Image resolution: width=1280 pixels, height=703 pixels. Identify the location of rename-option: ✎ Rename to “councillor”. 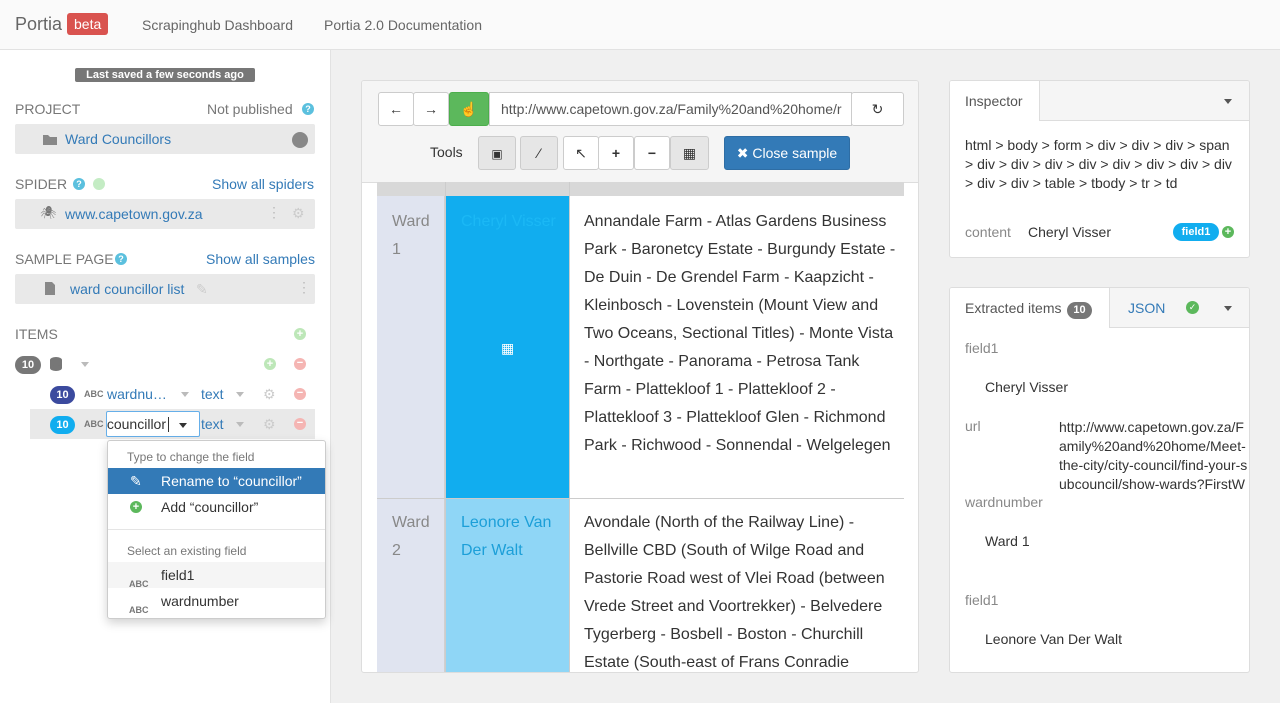
(216, 481).